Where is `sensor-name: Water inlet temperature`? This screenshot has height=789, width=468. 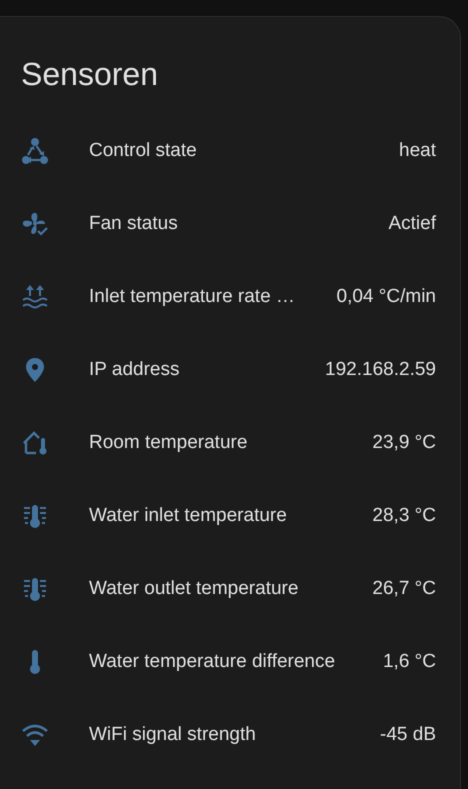
sensor-name: Water inlet temperature is located at coordinates (188, 515).